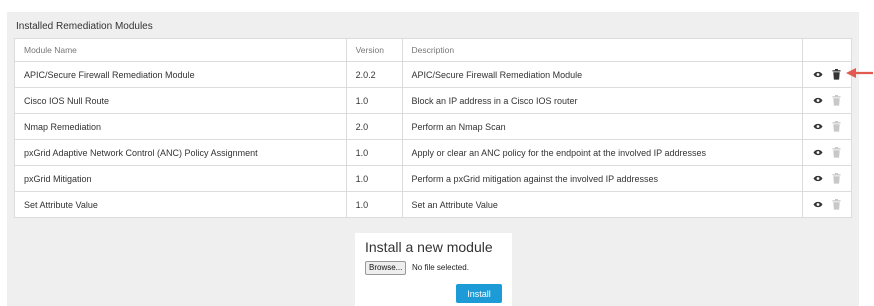 The width and height of the screenshot is (874, 306). What do you see at coordinates (827, 50) in the screenshot?
I see `column-header-actions` at bounding box center [827, 50].